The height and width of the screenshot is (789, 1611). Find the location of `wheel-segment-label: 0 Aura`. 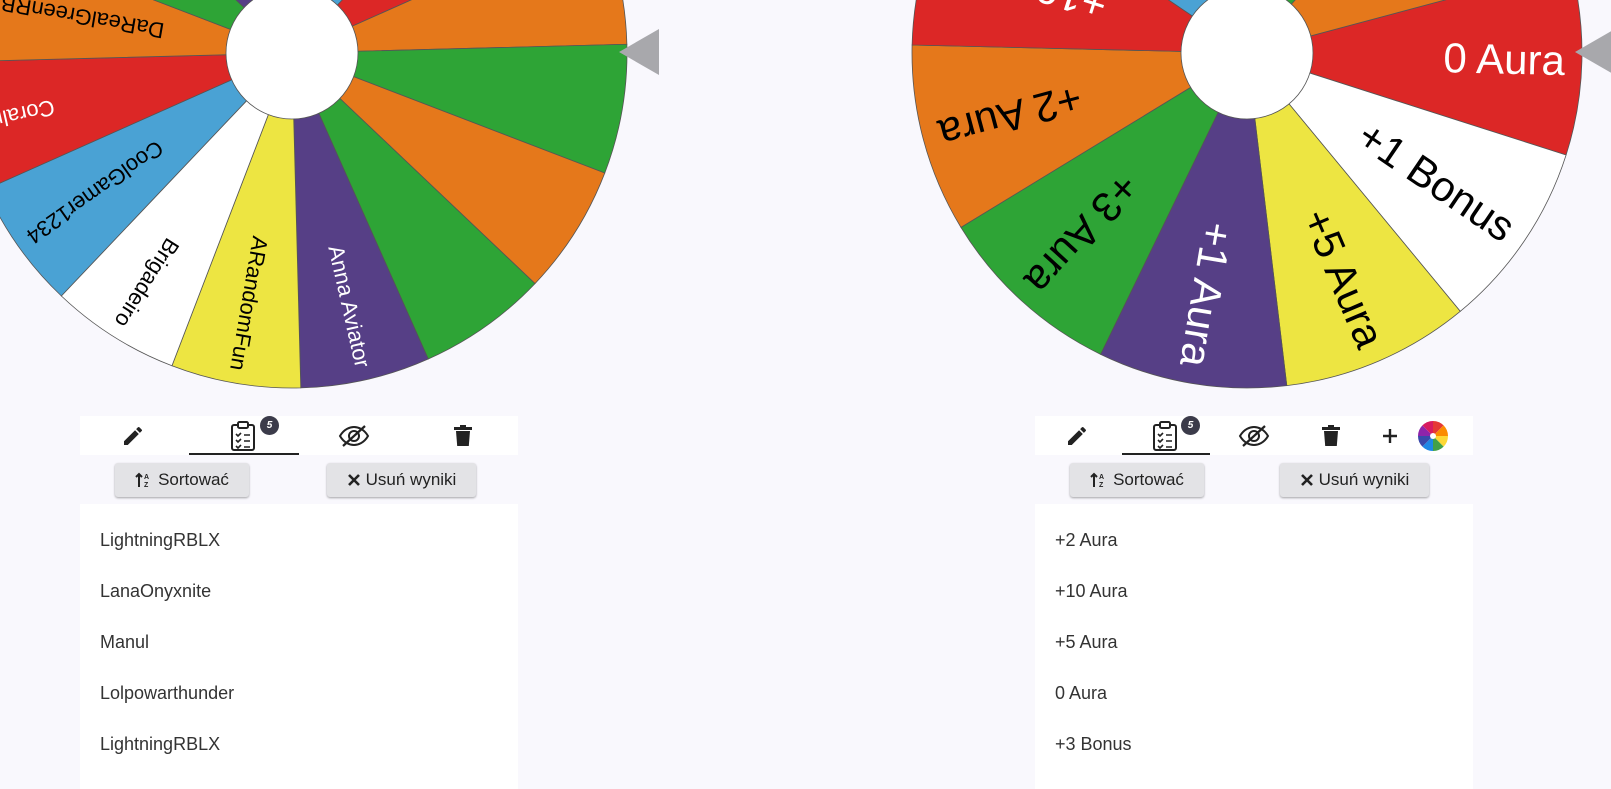

wheel-segment-label: 0 Aura is located at coordinates (1504, 59).